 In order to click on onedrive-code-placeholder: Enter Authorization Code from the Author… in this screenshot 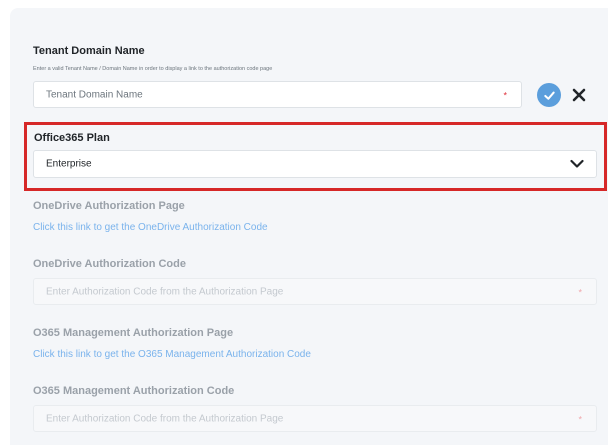, I will do `click(165, 291)`.